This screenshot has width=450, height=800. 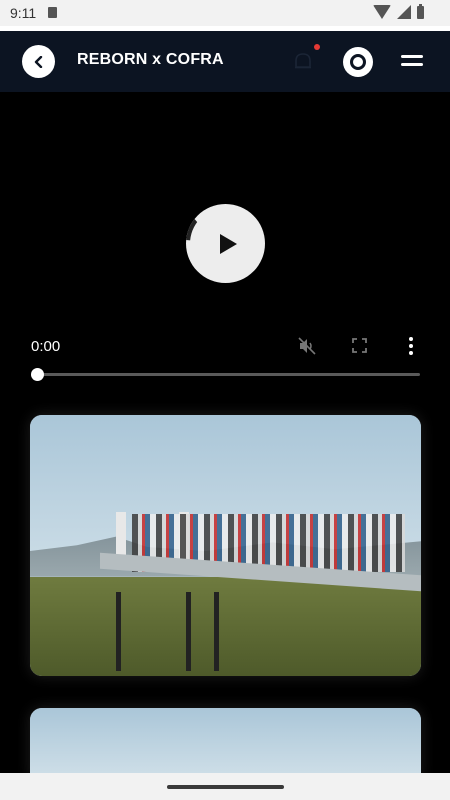 I want to click on fullscreen-icon, so click(x=359, y=345).